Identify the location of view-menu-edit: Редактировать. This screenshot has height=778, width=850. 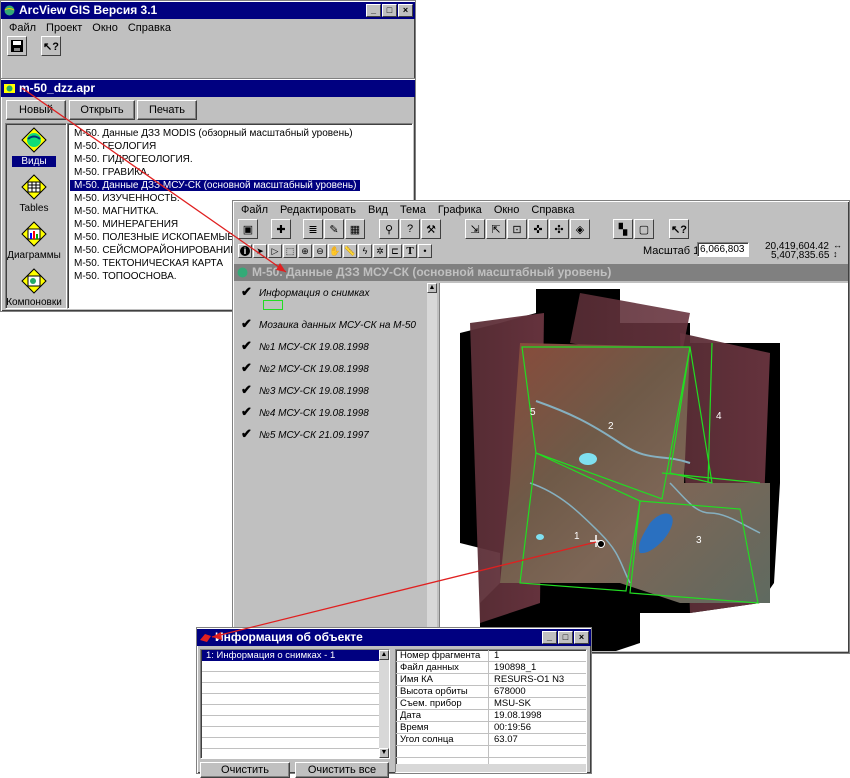
(318, 210).